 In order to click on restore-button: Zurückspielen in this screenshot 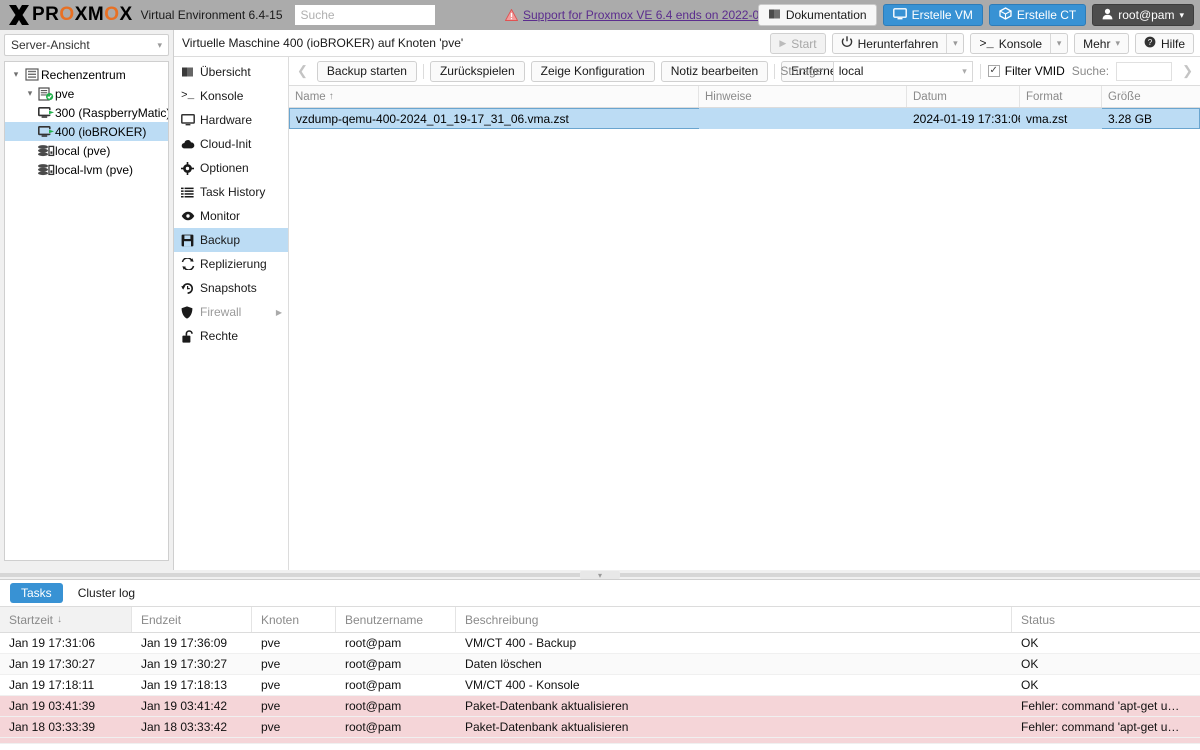, I will do `click(477, 71)`.